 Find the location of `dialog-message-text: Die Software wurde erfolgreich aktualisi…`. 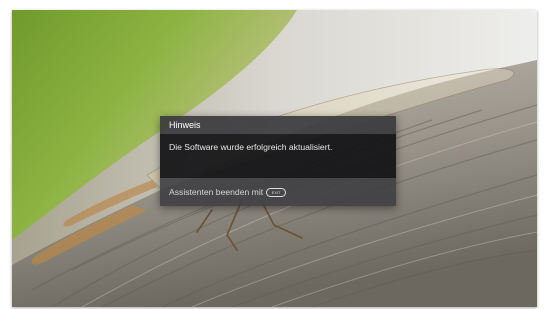

dialog-message-text: Die Software wurde erfolgreich aktualisi… is located at coordinates (251, 147).